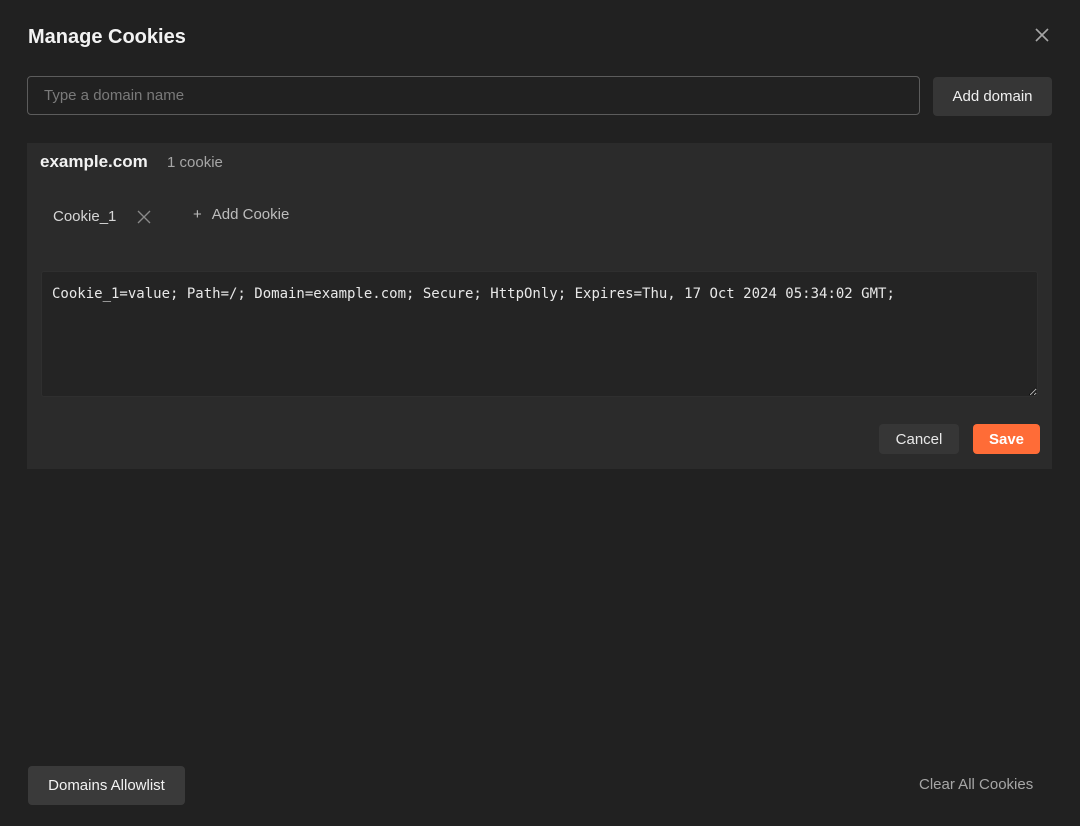 This screenshot has width=1080, height=826. I want to click on add-cookie-button: + Add Cookie, so click(241, 214).